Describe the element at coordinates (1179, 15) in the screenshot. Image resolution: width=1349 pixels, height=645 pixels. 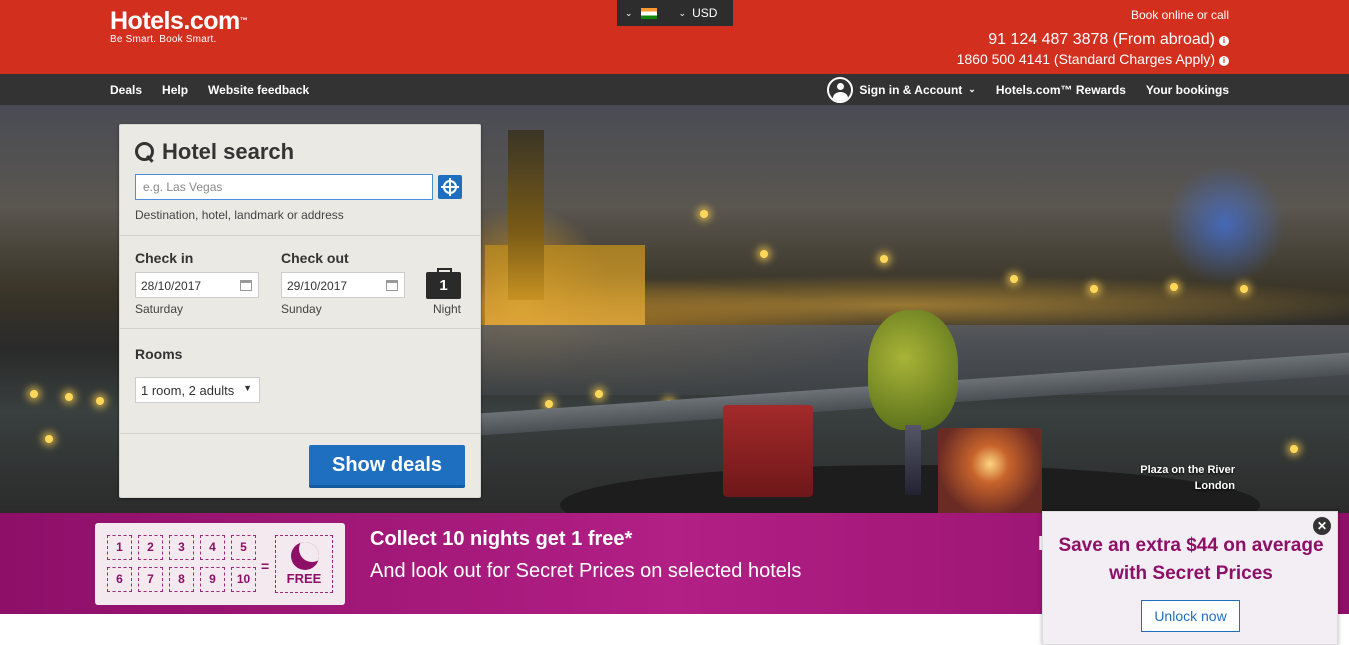
I see `book-online-label: Book online or call` at that location.